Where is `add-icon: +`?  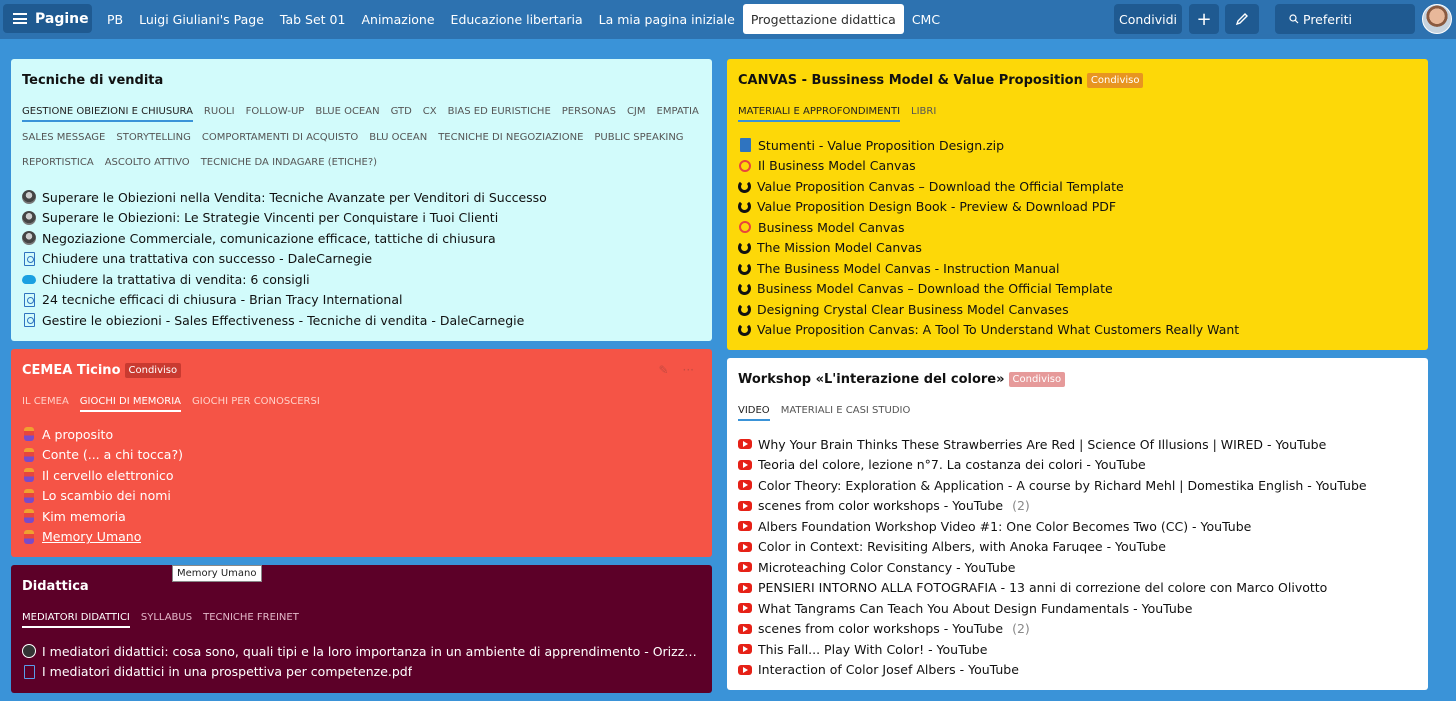 add-icon: + is located at coordinates (1204, 19).